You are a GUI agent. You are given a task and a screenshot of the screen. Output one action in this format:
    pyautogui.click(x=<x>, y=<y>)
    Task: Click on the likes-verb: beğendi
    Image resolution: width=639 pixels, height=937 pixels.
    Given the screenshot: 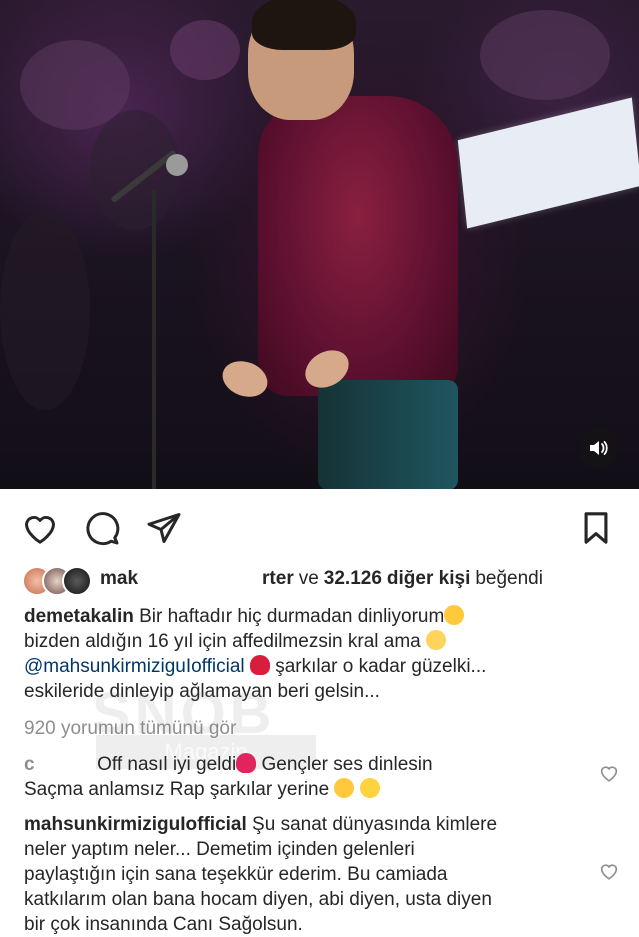 What is the action you would take?
    pyautogui.click(x=509, y=578)
    